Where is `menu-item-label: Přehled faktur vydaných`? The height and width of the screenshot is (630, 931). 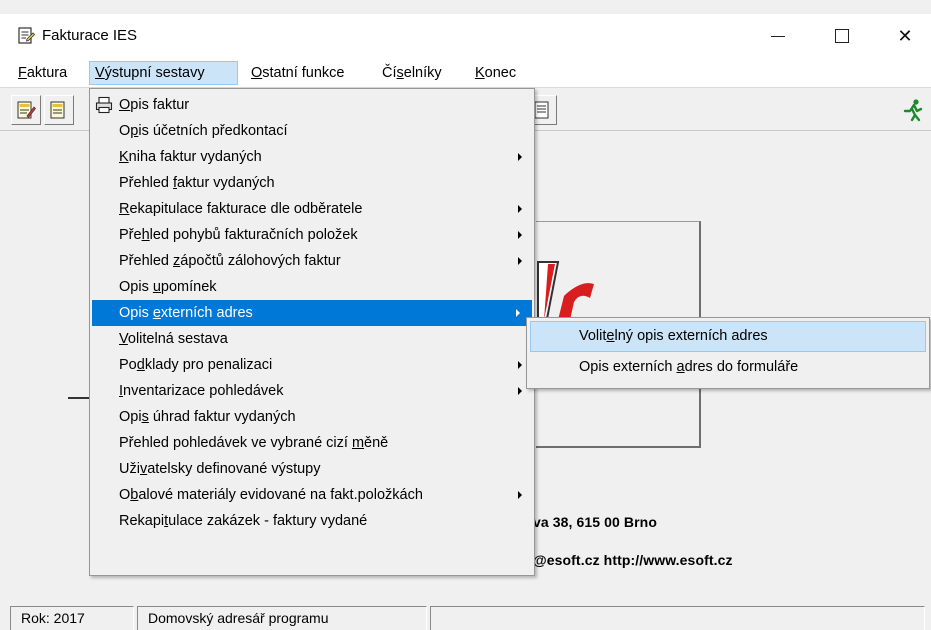 menu-item-label: Přehled faktur vydaných is located at coordinates (197, 183).